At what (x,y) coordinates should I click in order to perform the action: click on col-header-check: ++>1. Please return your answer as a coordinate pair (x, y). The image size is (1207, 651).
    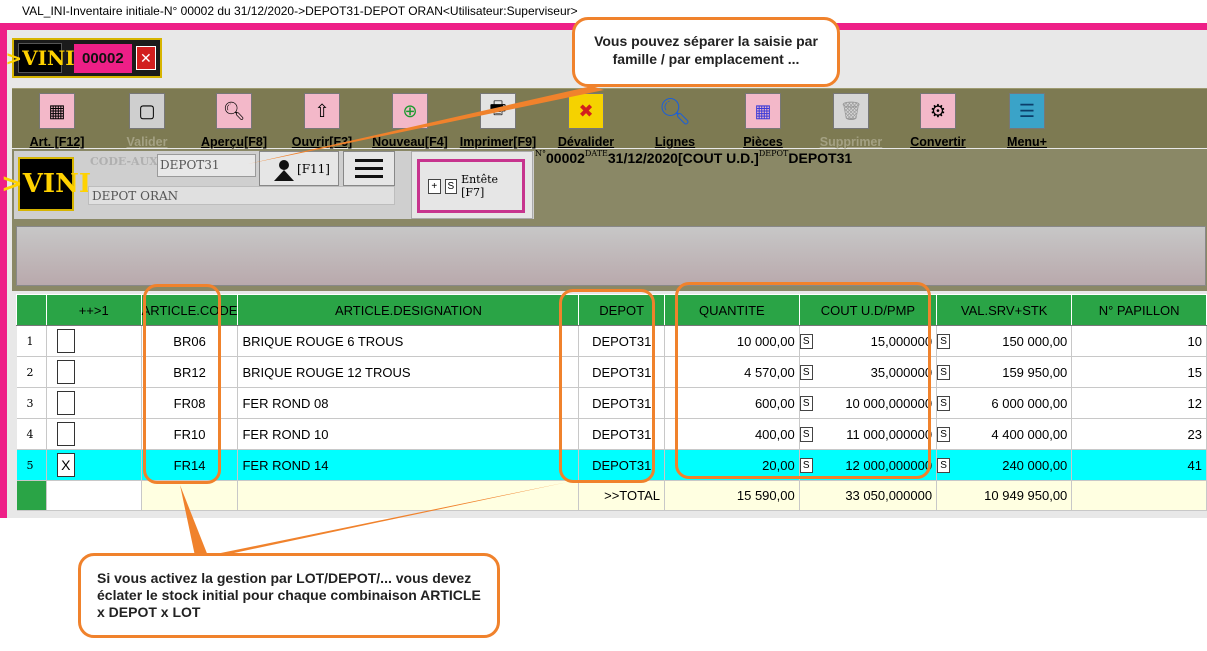
    Looking at the image, I should click on (93, 310).